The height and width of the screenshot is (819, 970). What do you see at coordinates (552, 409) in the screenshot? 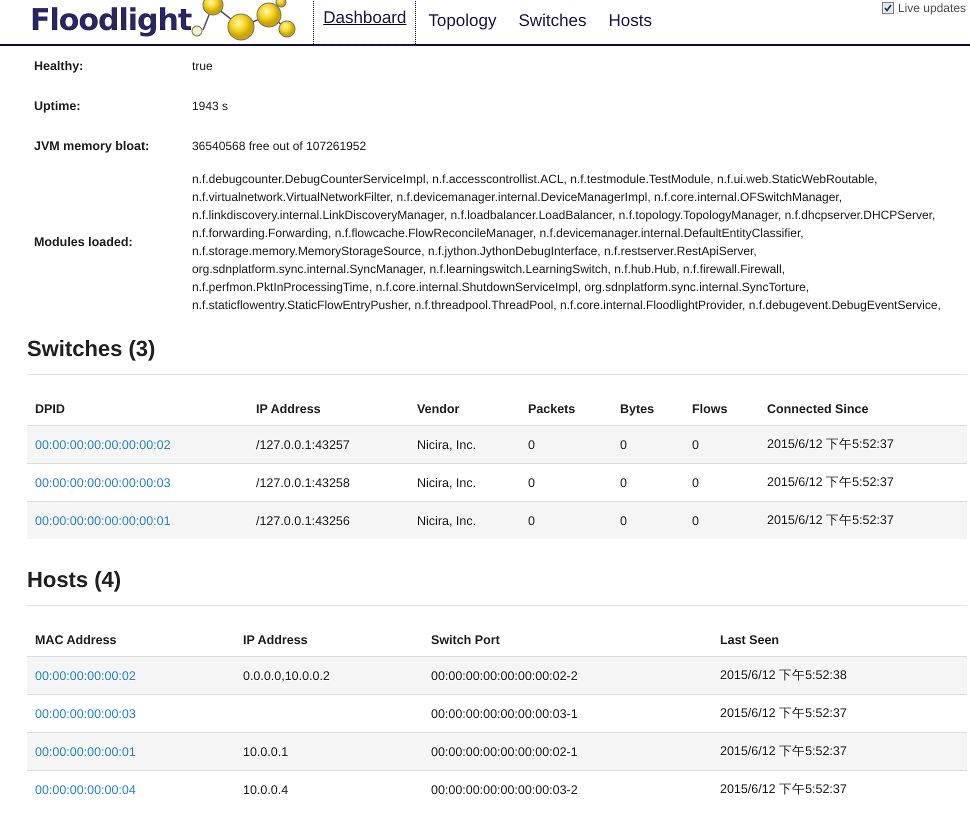
I see `column-header: Packets` at bounding box center [552, 409].